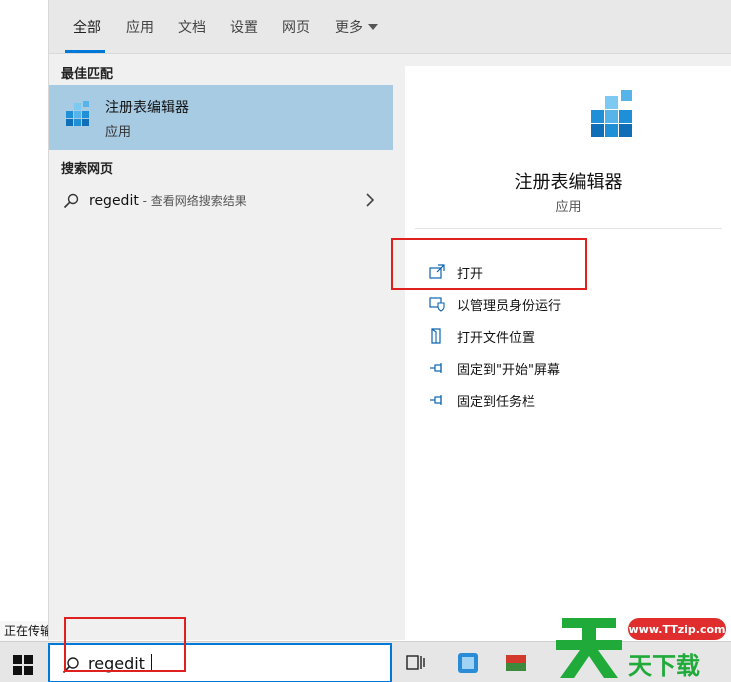  Describe the element at coordinates (509, 306) in the screenshot. I see `action-run-as-admin-label: 以管理员身份运行` at that location.